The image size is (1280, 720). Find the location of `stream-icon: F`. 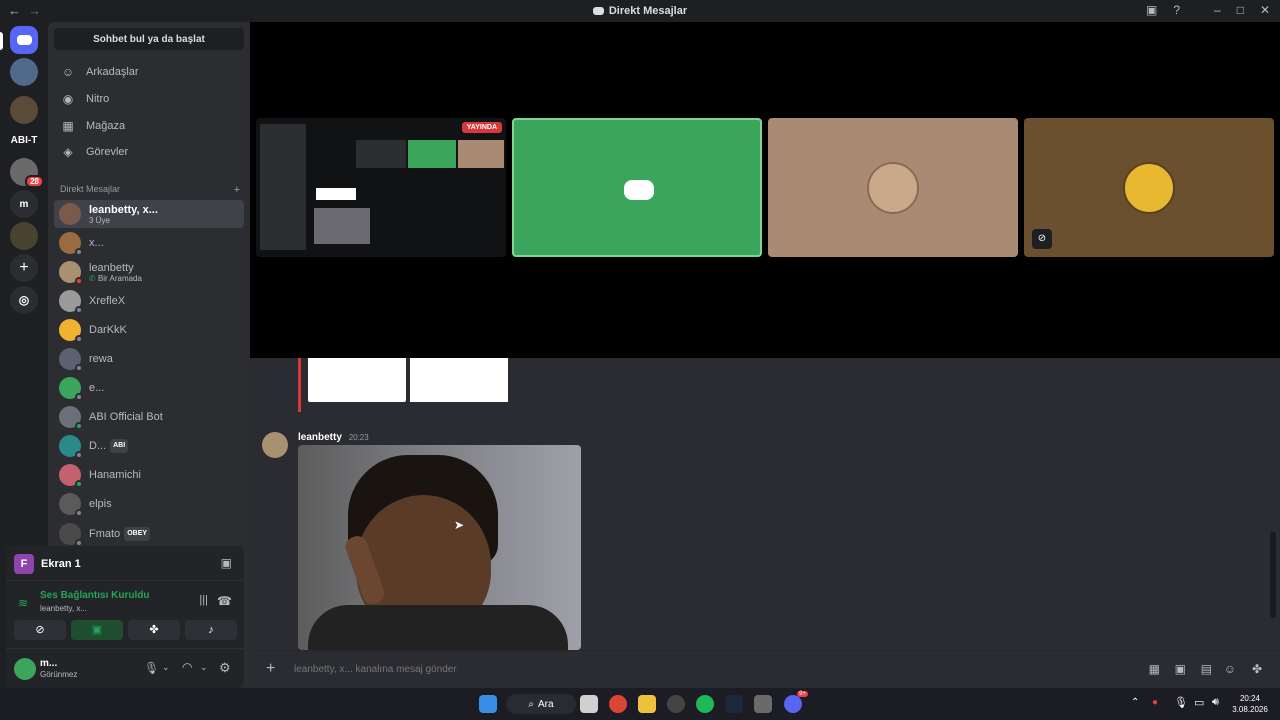

stream-icon: F is located at coordinates (24, 564).